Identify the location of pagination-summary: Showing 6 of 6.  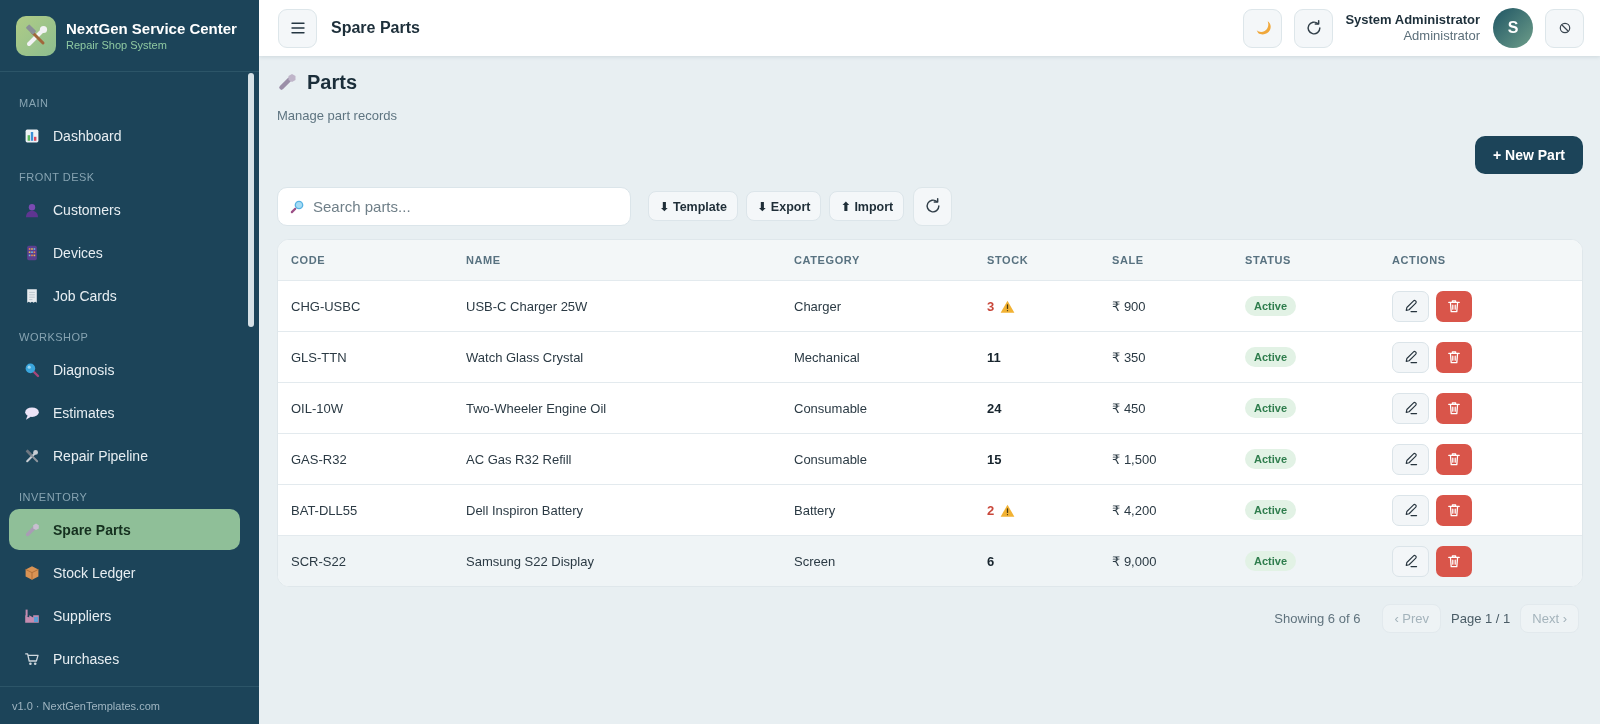
(1317, 618).